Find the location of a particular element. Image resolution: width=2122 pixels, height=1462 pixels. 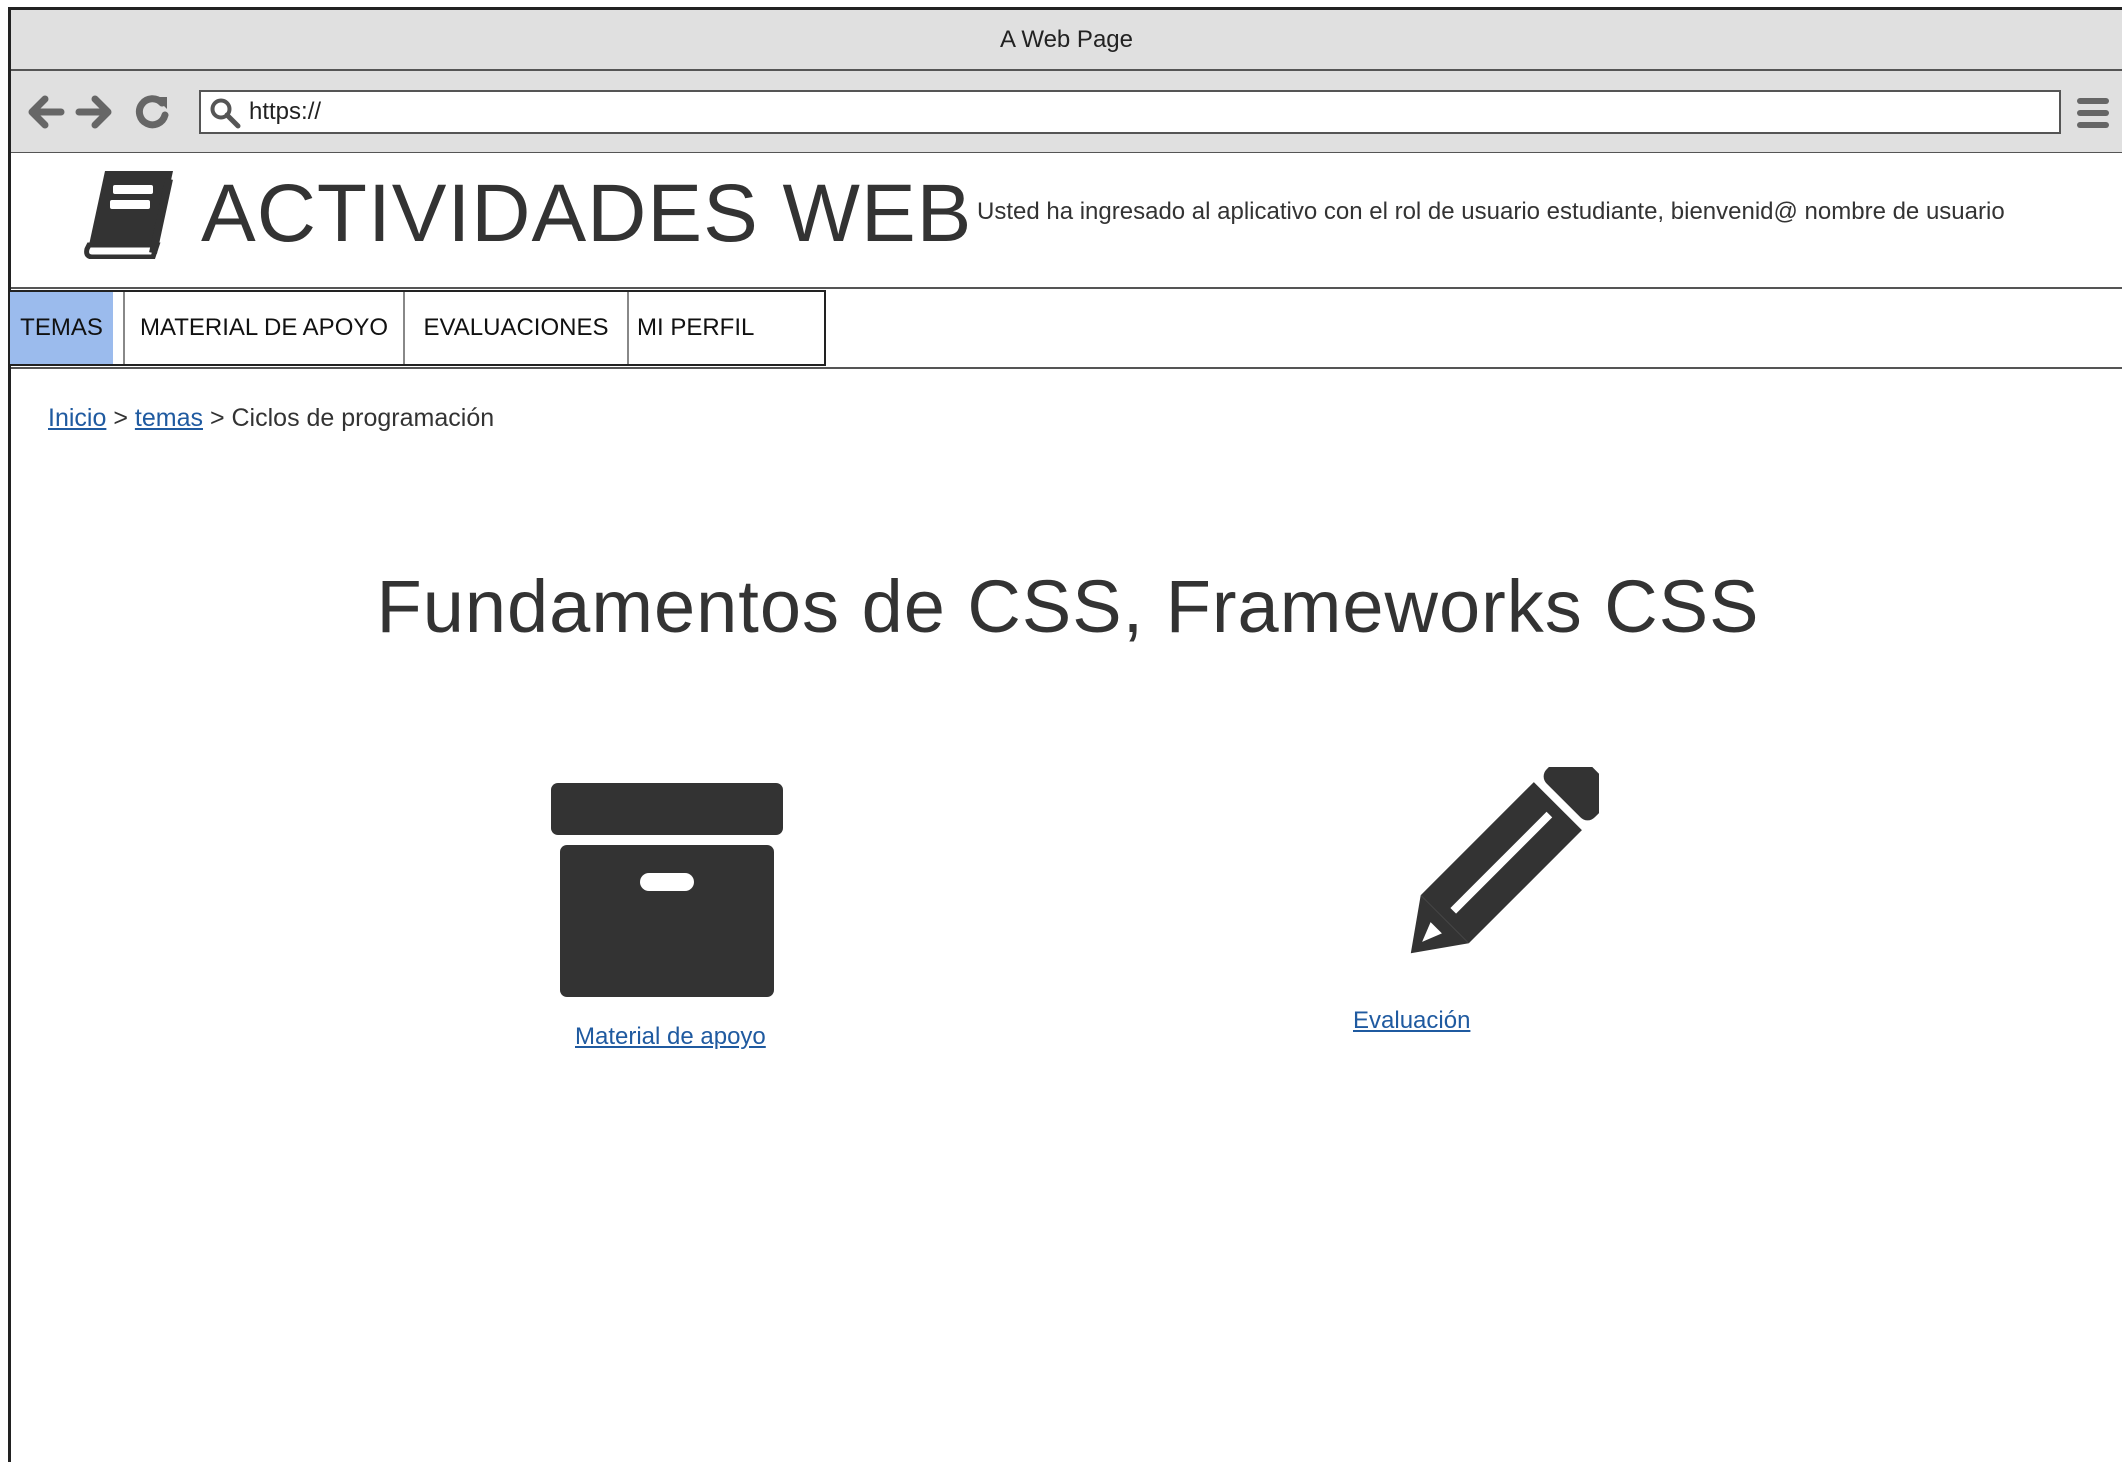

window-title: A Web Page is located at coordinates (1066, 39).